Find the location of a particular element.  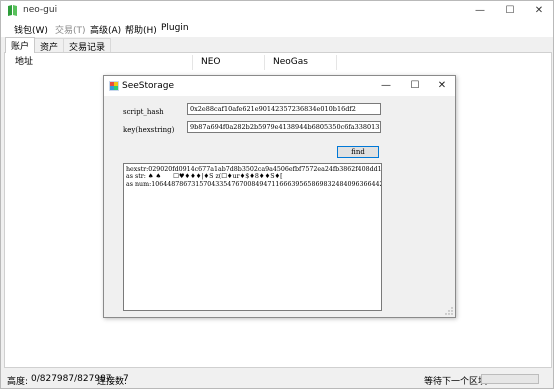

dialog-title-bar: SeeStorage — ☐ ✕ is located at coordinates (279, 86).